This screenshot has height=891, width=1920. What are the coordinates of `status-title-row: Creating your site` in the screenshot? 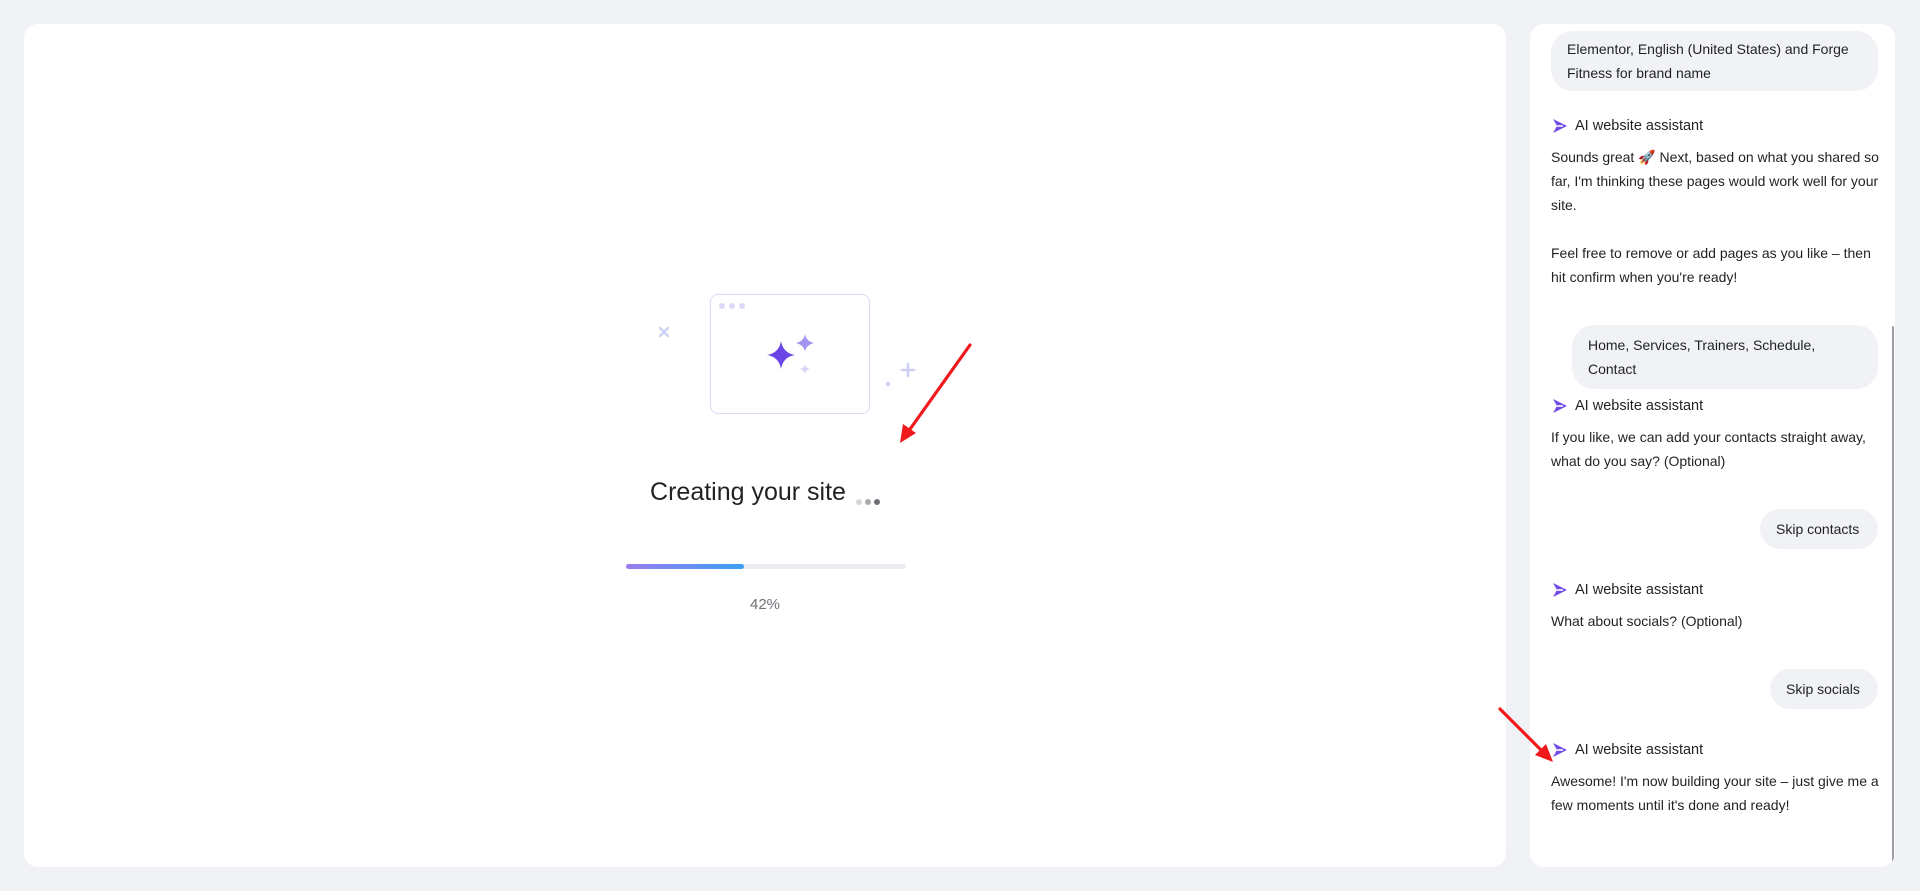 It's located at (765, 492).